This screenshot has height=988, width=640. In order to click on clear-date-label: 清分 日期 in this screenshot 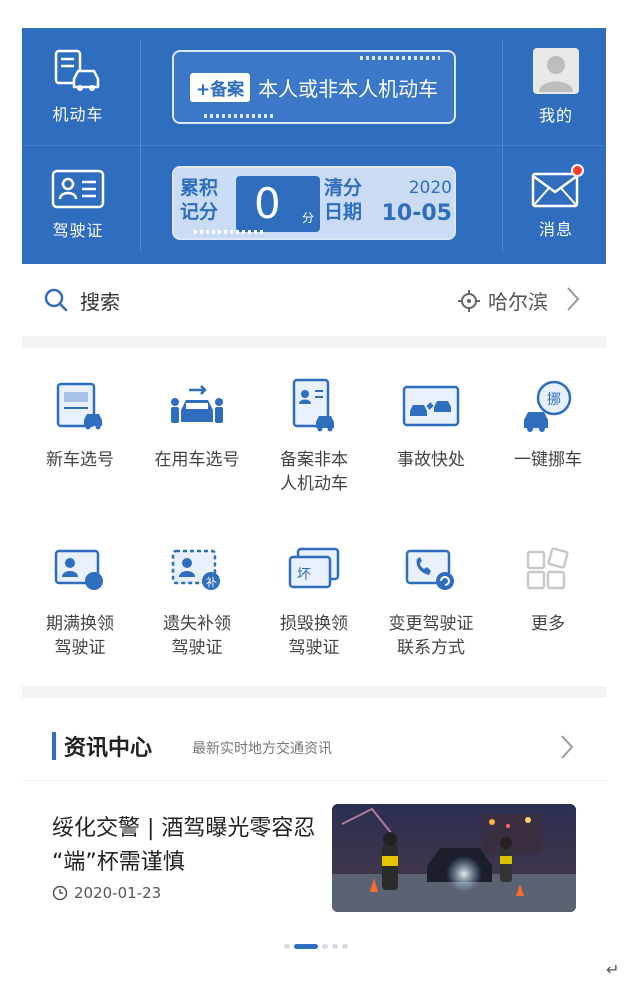, I will do `click(343, 200)`.